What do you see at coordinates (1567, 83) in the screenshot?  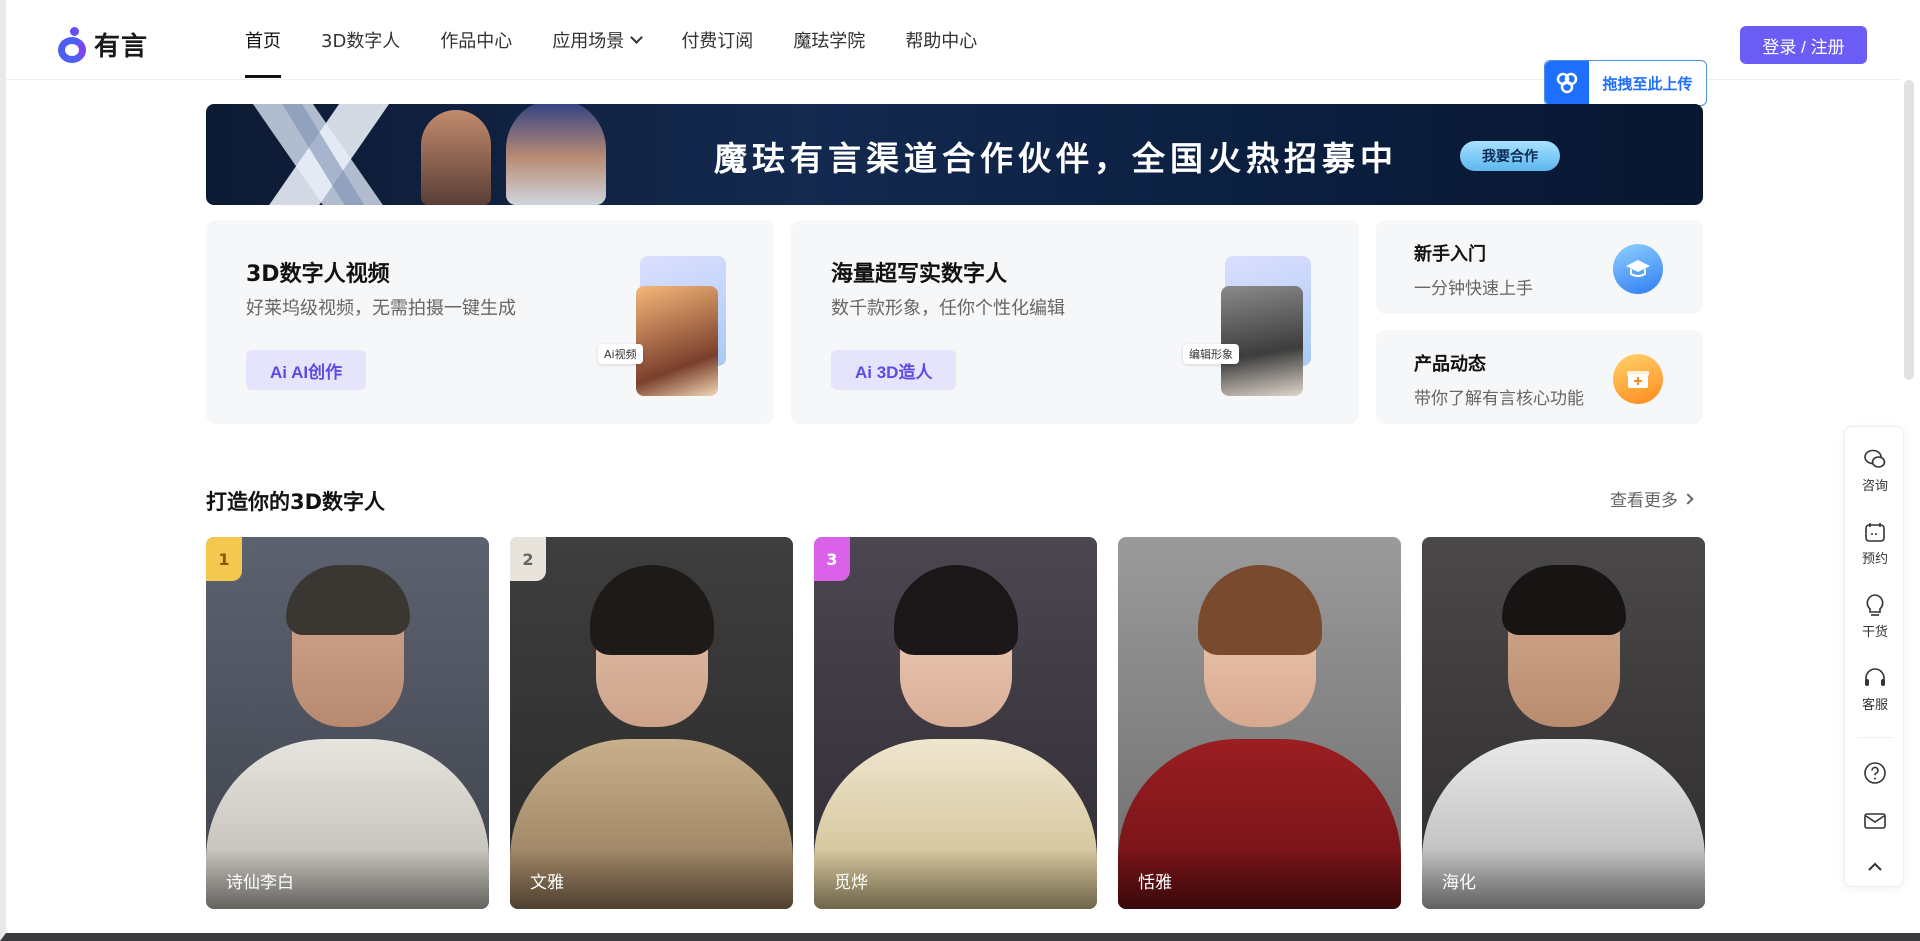 I see `cloud-share-icon` at bounding box center [1567, 83].